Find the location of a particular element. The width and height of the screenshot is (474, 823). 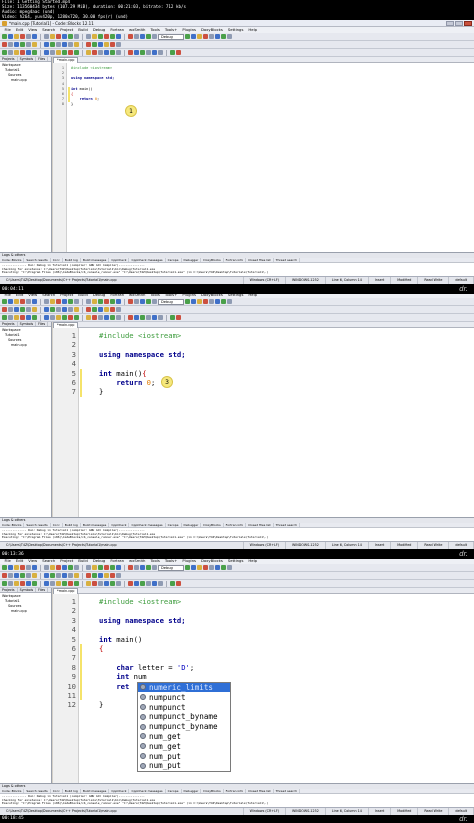

log-tab: Code::Blocks is located at coordinates (12, 525).